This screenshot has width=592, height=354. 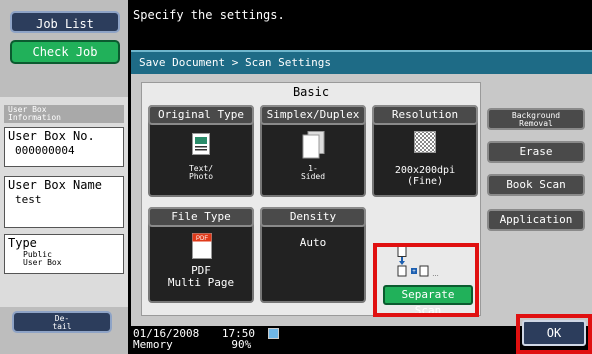 I want to click on pdf-file-icon: PDF, so click(x=202, y=246).